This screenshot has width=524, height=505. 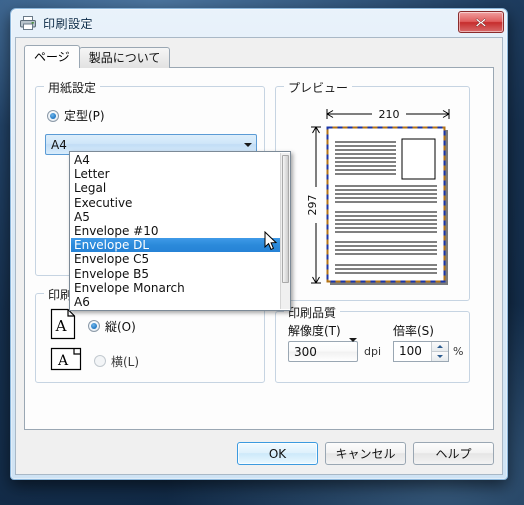 I want to click on cancel-button: キャンセル, so click(x=365, y=453).